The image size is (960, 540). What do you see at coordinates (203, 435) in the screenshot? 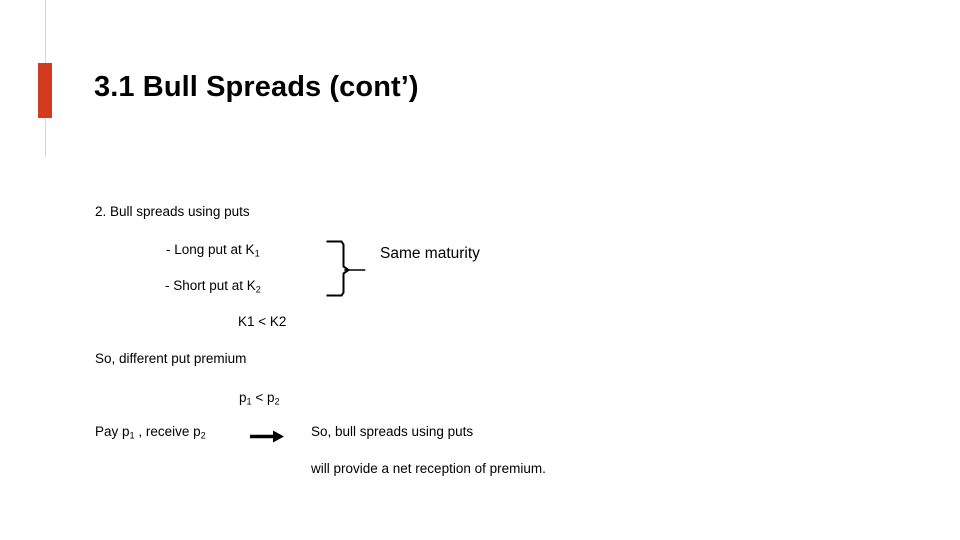
I see `cashflow-receive-subscript: 2` at bounding box center [203, 435].